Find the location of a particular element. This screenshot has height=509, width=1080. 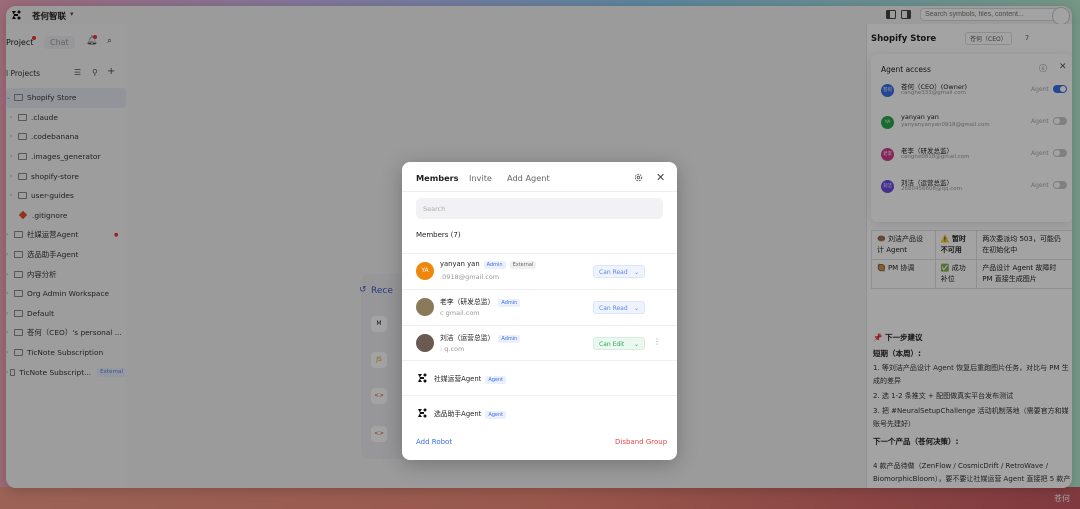

external-tag: External is located at coordinates (523, 265).